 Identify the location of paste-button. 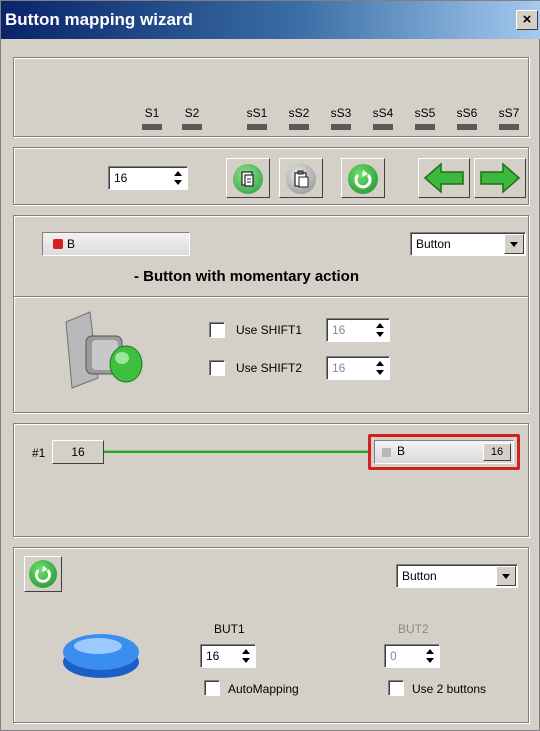
(301, 178).